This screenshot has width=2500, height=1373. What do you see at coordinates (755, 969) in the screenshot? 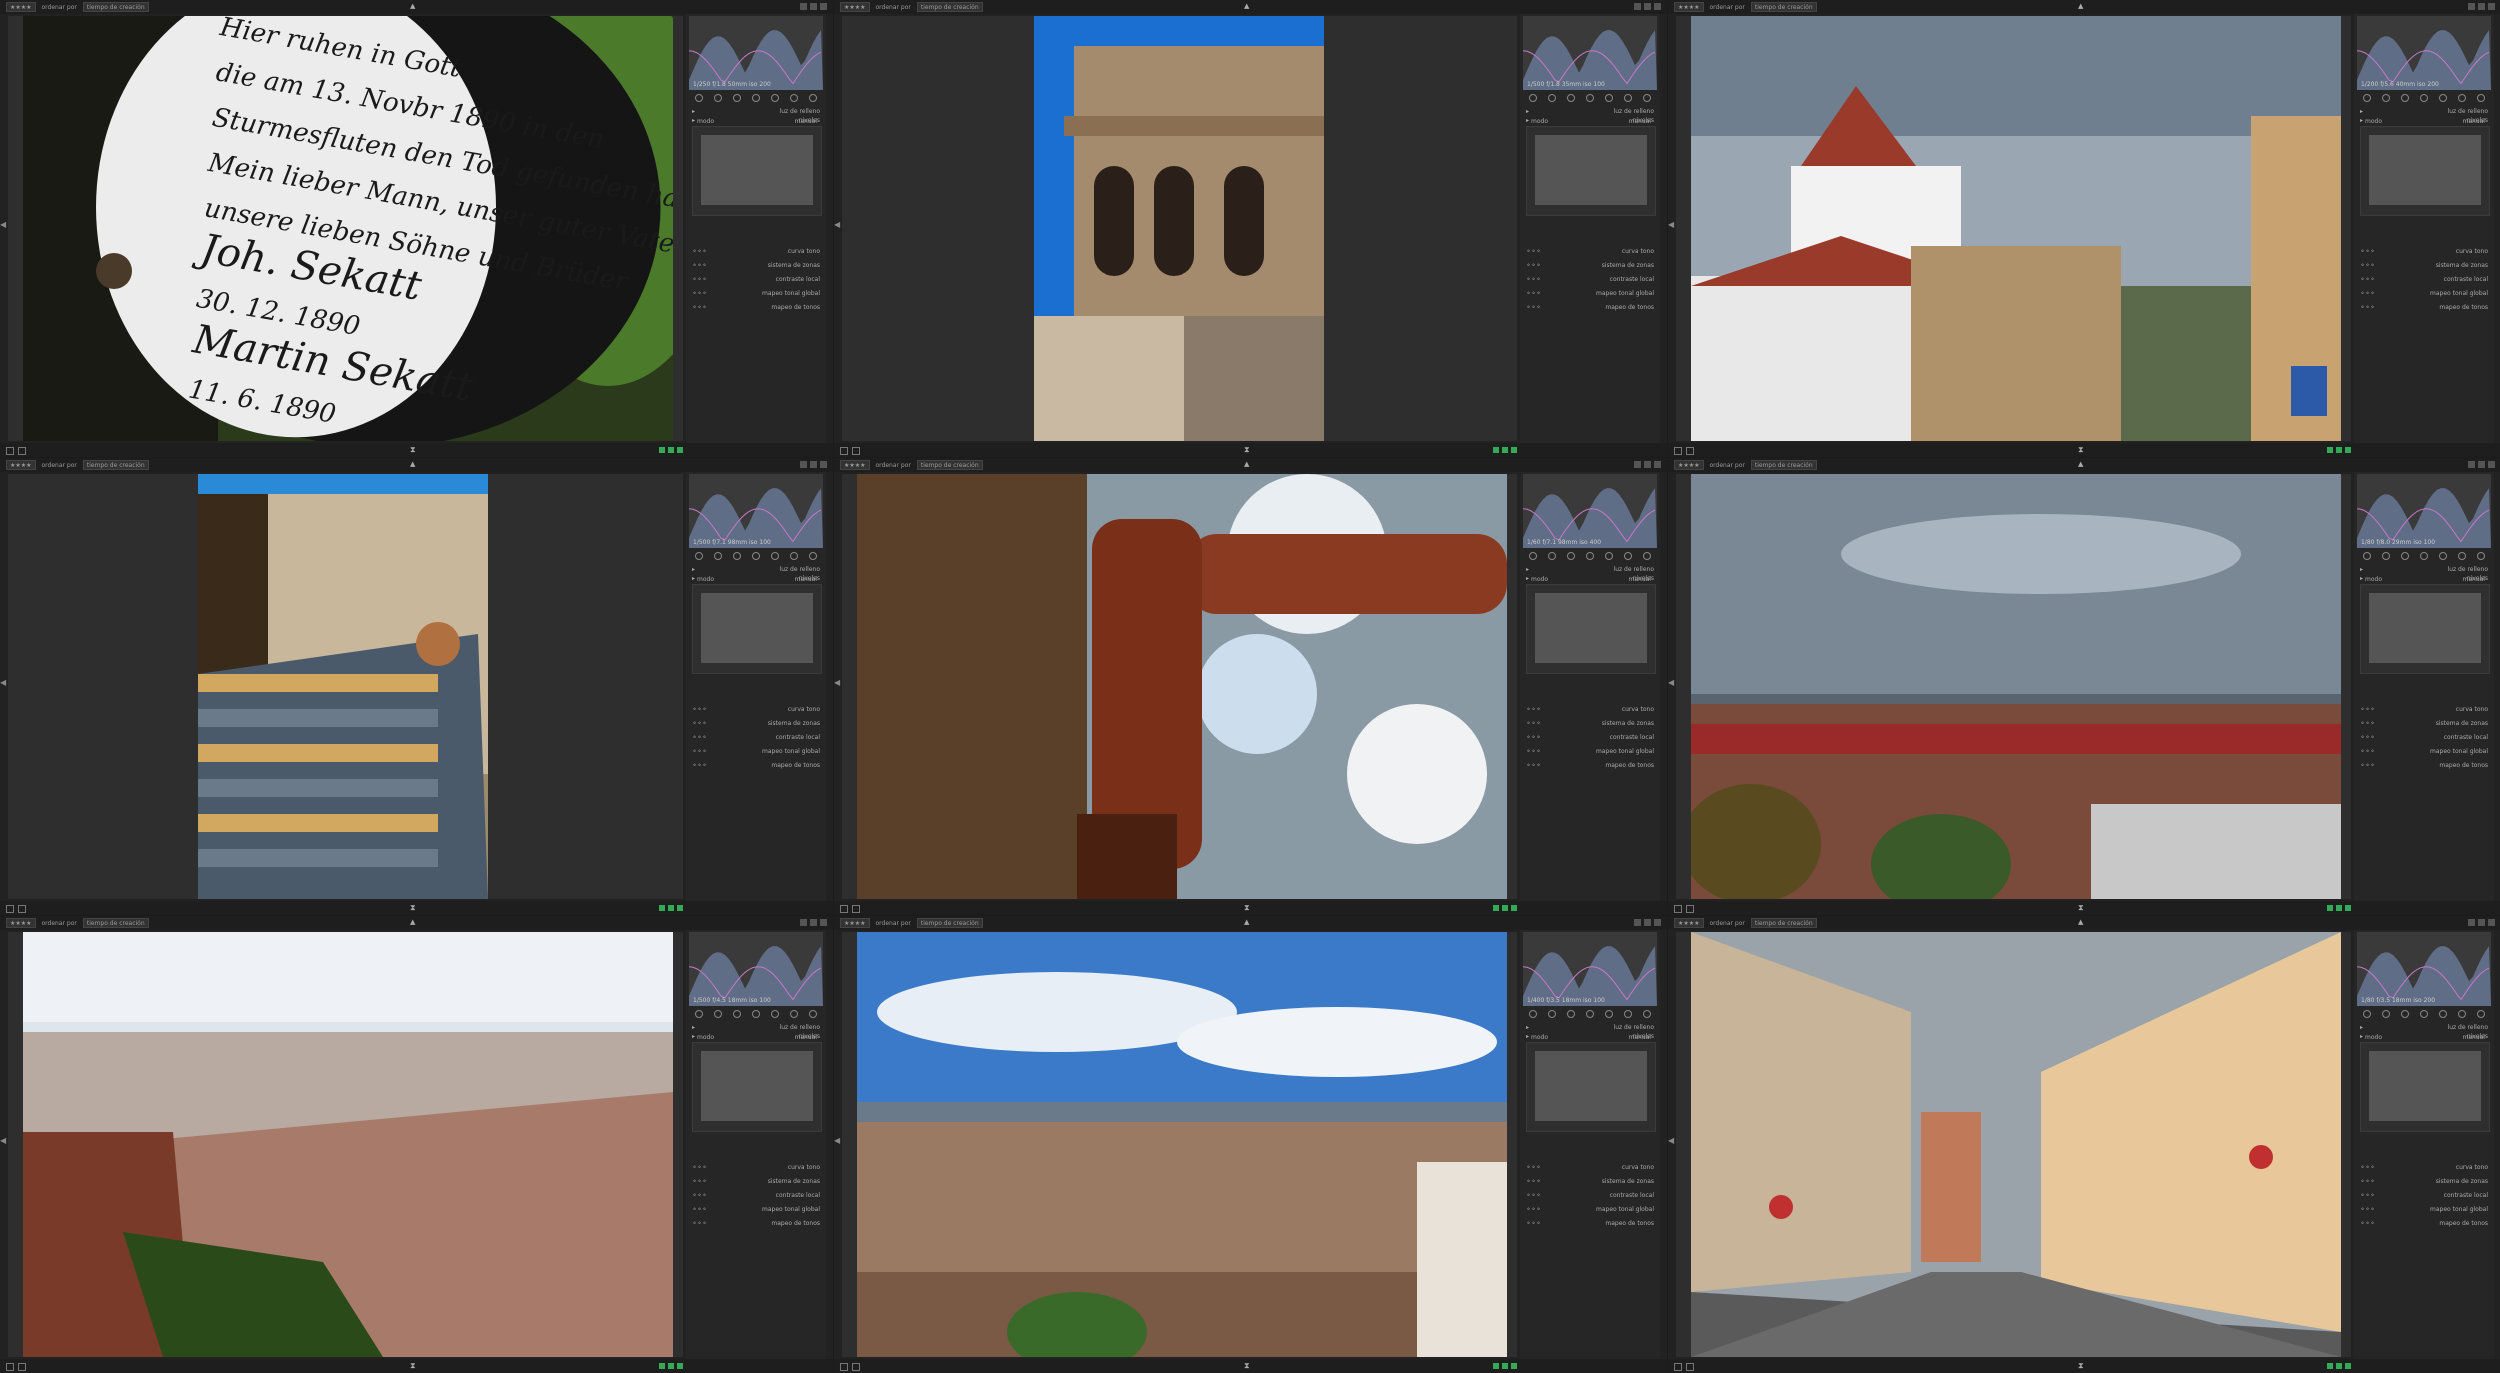
I see `histogram: 1/500 f/4.5 18mm iso 100` at bounding box center [755, 969].